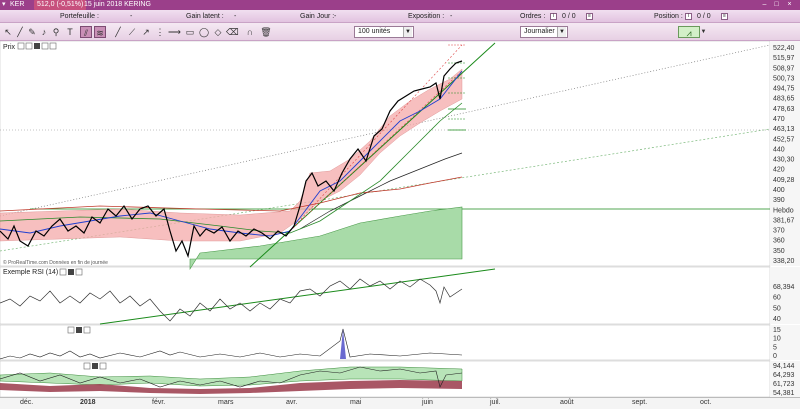 The image size is (800, 409). What do you see at coordinates (159, 402) in the screenshot?
I see `xaxis-tick-label: févr.` at bounding box center [159, 402].